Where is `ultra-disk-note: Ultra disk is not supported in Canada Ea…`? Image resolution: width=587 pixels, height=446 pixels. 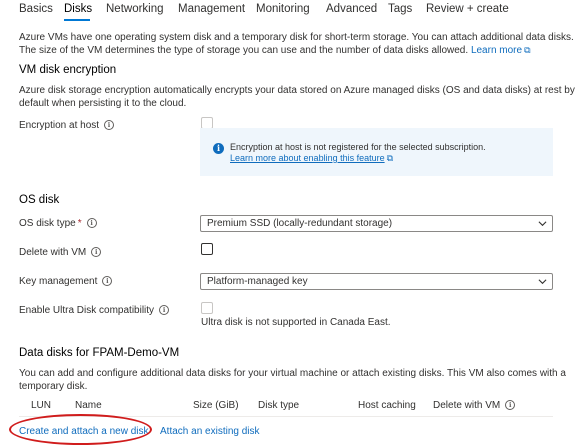 ultra-disk-note: Ultra disk is not supported in Canada Ea… is located at coordinates (296, 322).